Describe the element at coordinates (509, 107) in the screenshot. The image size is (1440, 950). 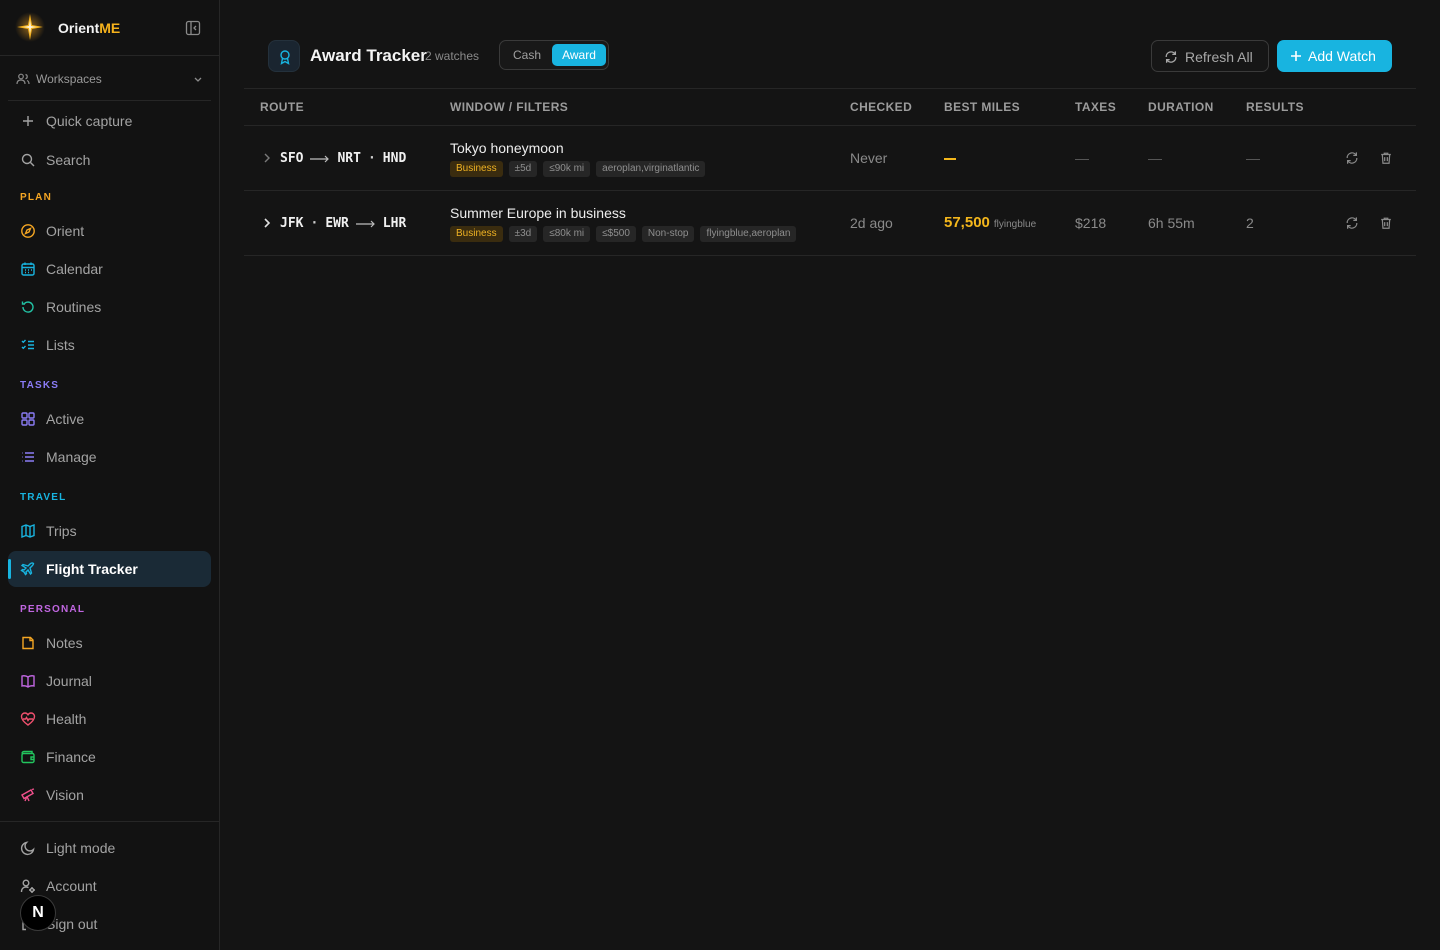
I see `column-window-filters: WINDOW / FILTERS` at that location.